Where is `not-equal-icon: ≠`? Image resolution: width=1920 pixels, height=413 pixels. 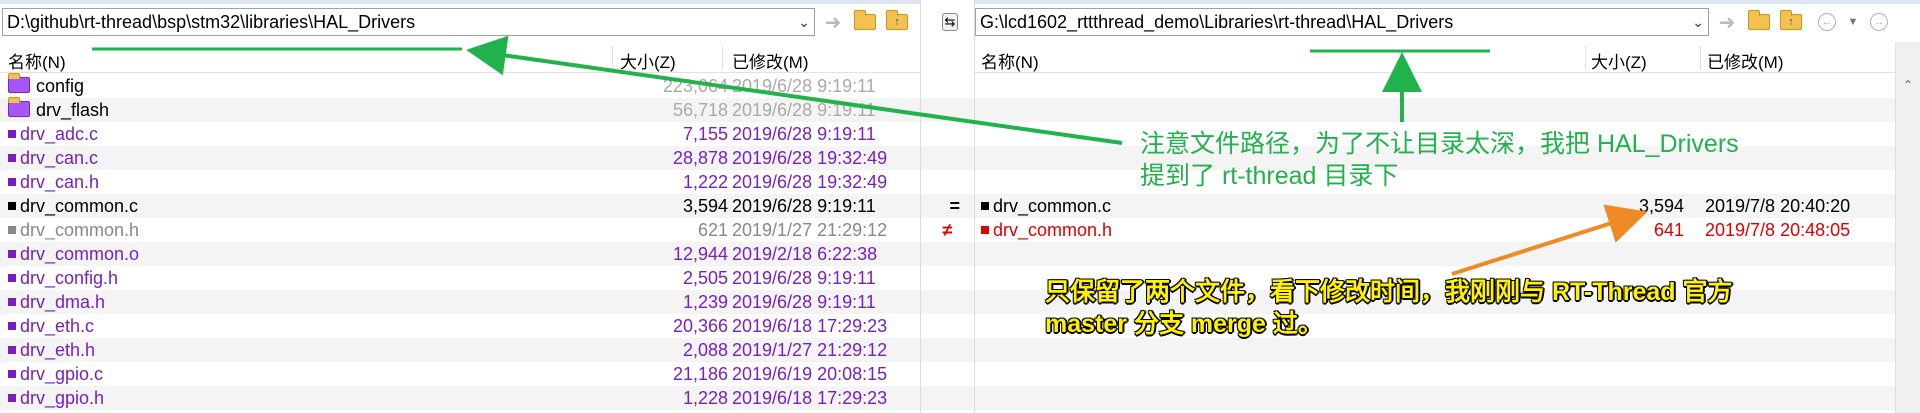
not-equal-icon: ≠ is located at coordinates (947, 230).